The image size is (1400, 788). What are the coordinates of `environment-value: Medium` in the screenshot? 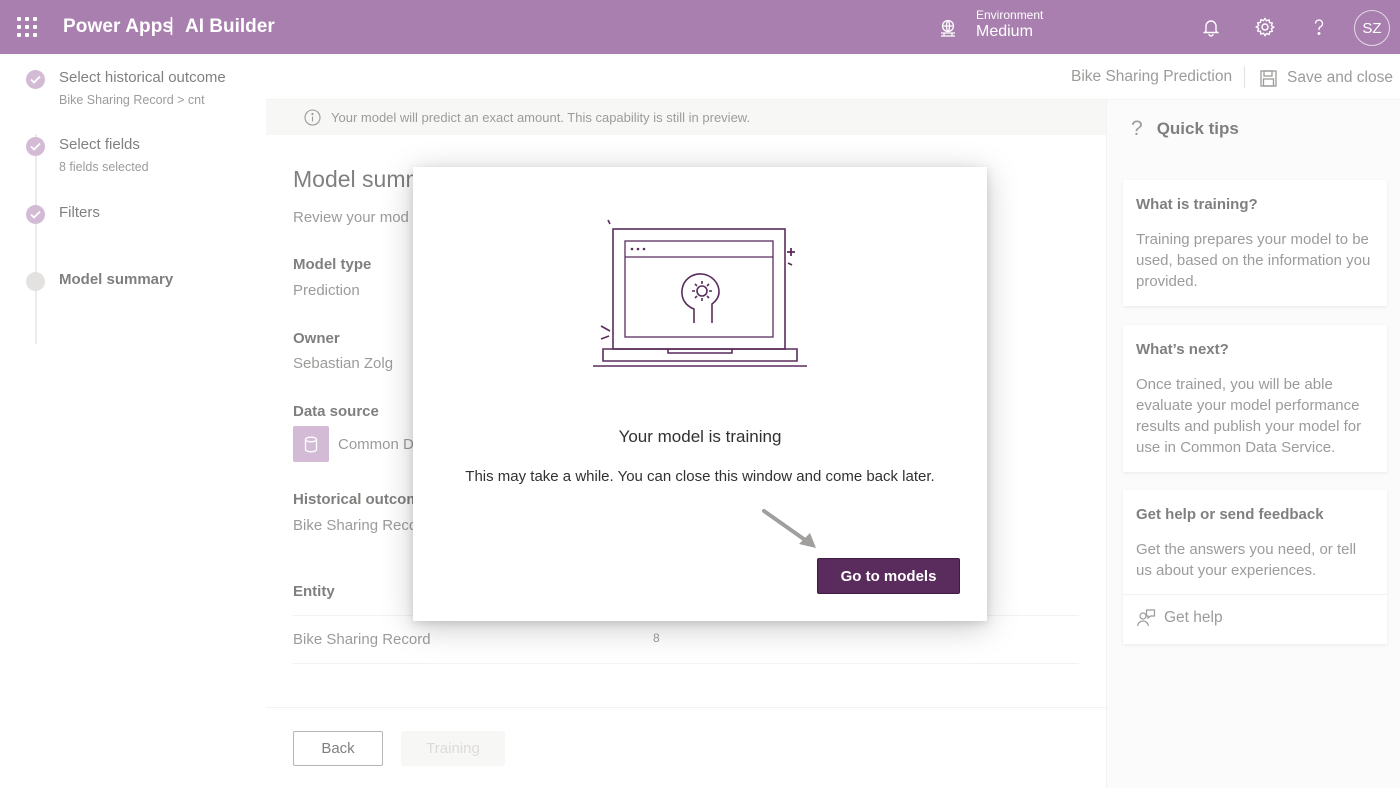 It's located at (1004, 32).